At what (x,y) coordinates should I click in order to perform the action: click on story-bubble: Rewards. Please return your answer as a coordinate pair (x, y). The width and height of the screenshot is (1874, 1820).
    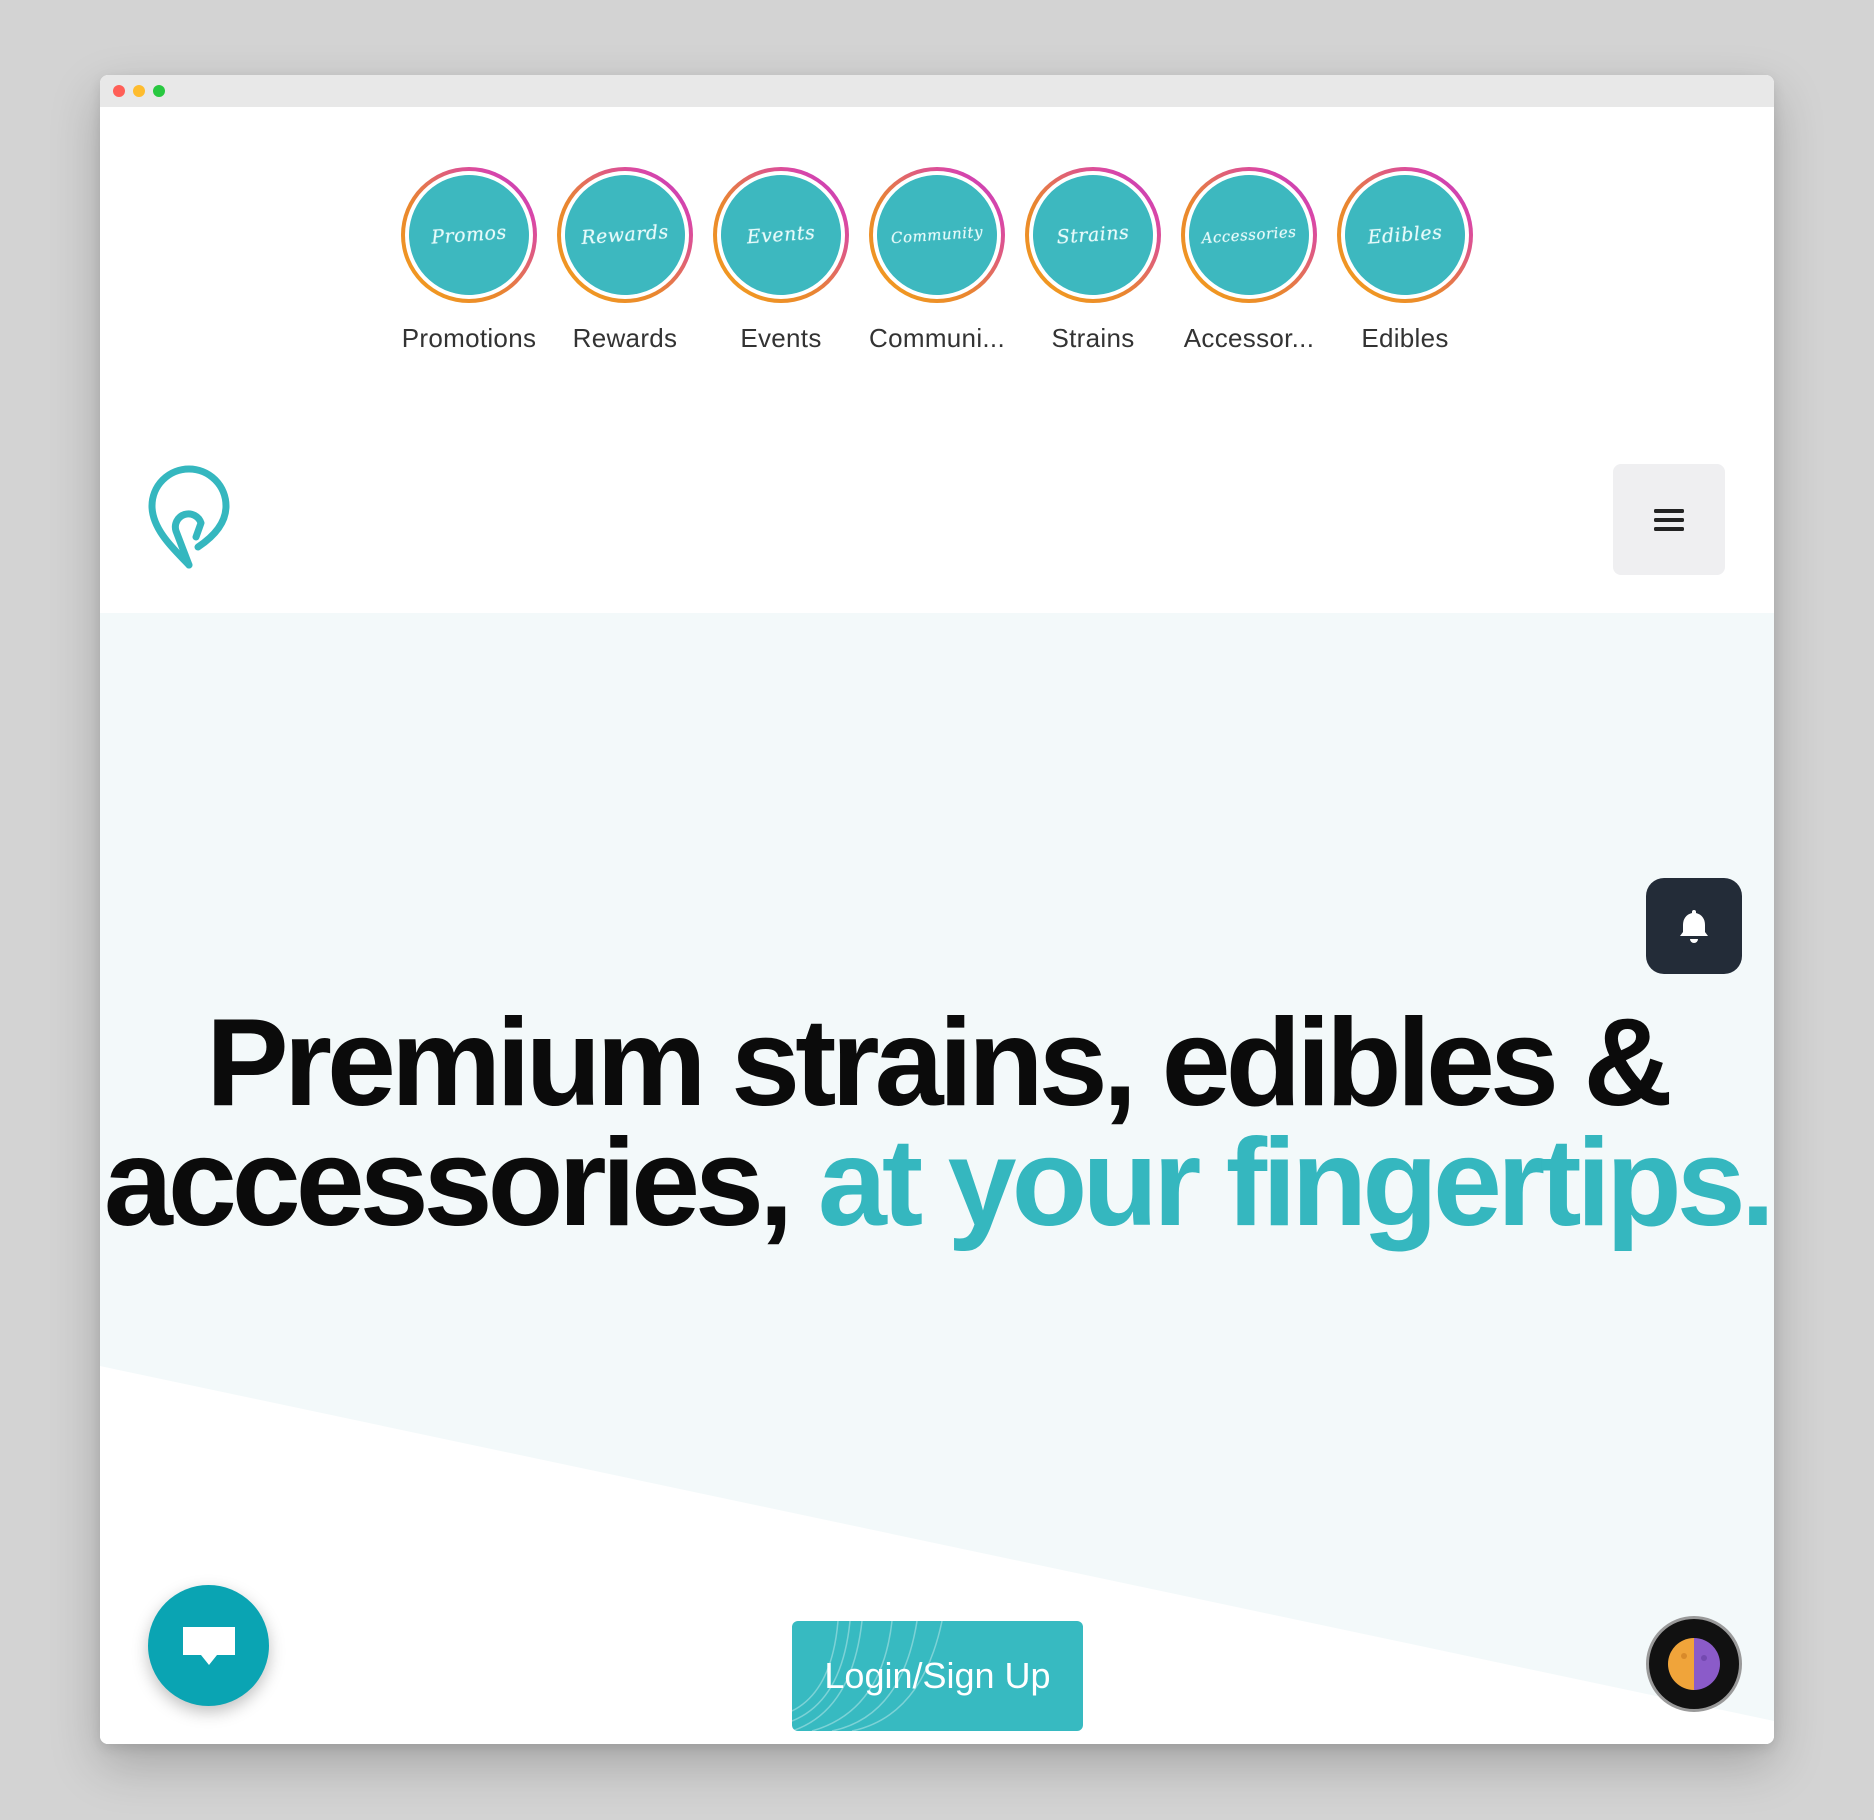
    Looking at the image, I should click on (625, 235).